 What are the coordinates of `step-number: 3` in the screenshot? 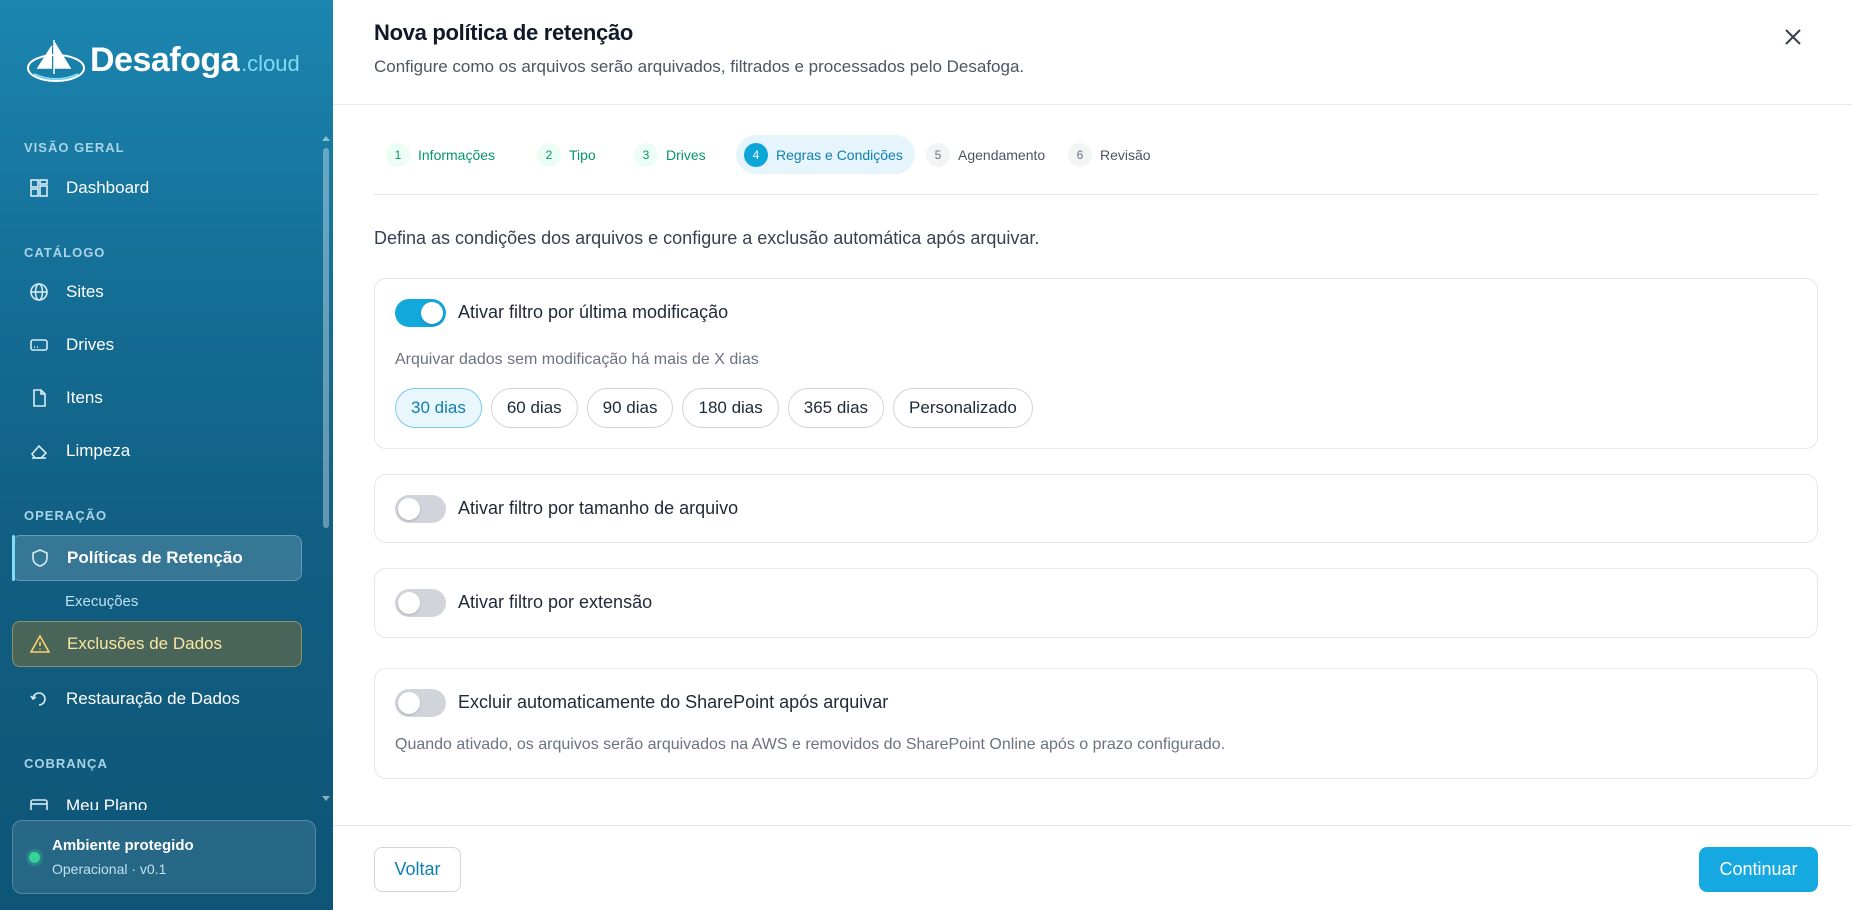 It's located at (646, 154).